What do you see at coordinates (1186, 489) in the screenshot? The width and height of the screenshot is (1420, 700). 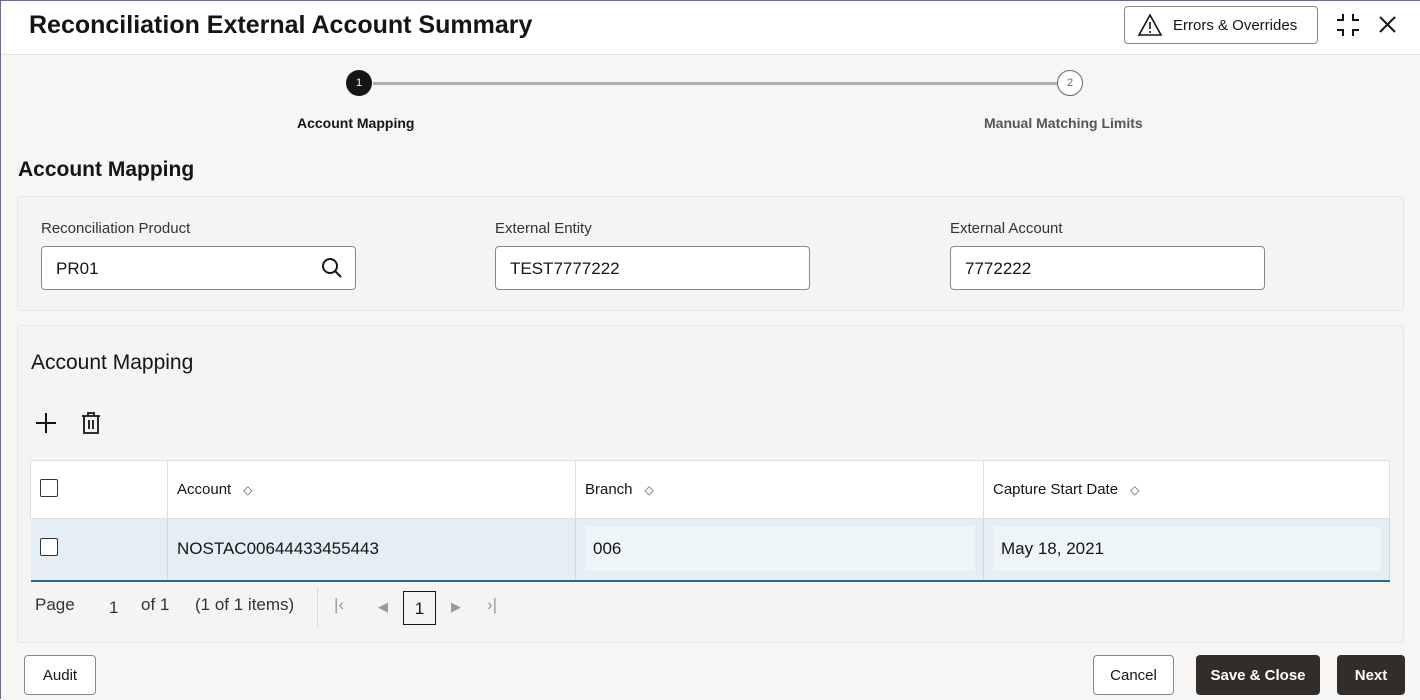 I see `column-capture-start-date: Capture Start Date ◇` at bounding box center [1186, 489].